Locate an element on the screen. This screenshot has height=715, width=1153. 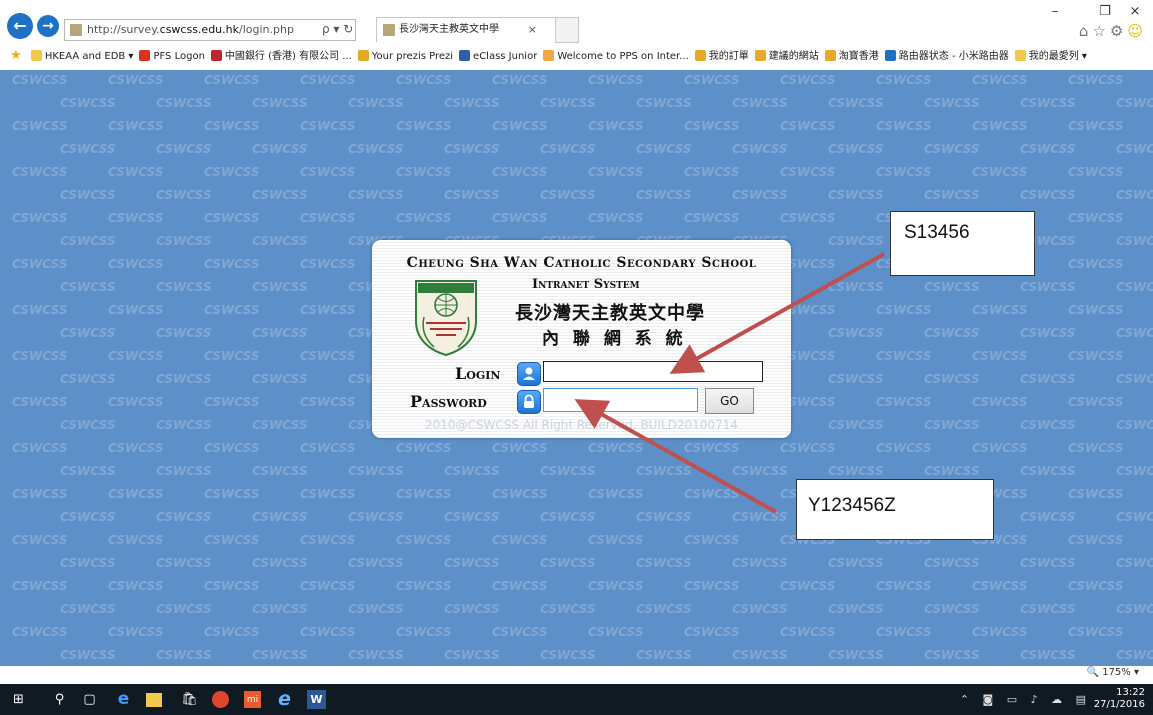
clock: 13:22 27/1/2016 is located at coordinates (1119, 699).